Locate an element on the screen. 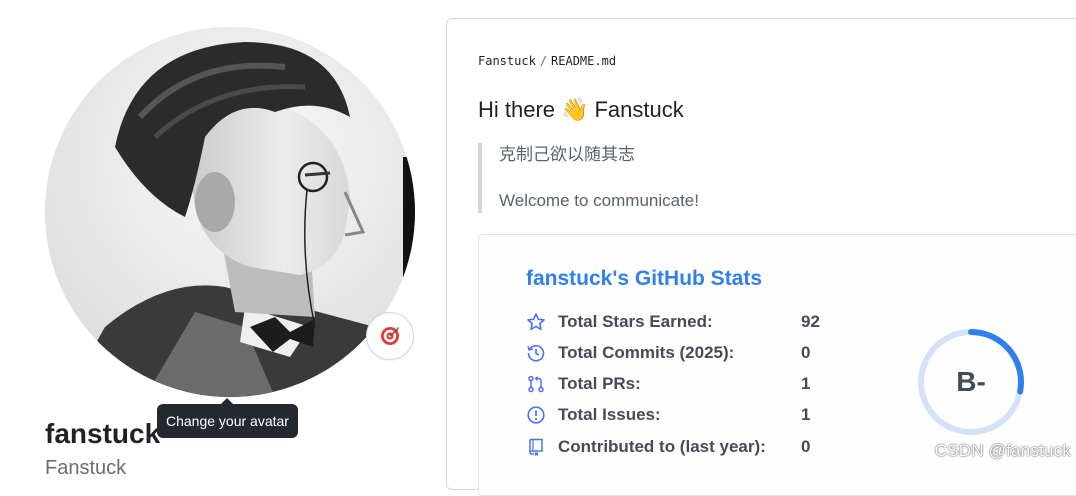 This screenshot has width=1076, height=496. stat-row-stars: Total Stars Earned: 92 is located at coordinates (683, 322).